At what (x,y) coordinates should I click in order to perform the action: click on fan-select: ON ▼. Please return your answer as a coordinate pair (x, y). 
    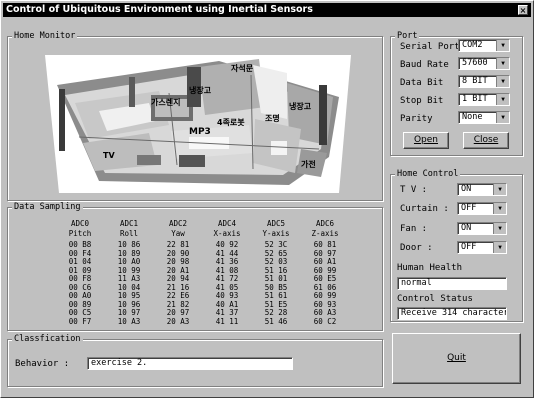
    Looking at the image, I should click on (482, 228).